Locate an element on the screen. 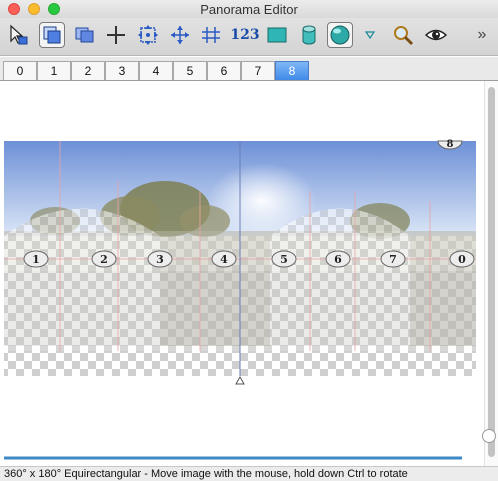 This screenshot has width=498, height=481. align-icon is located at coordinates (211, 35).